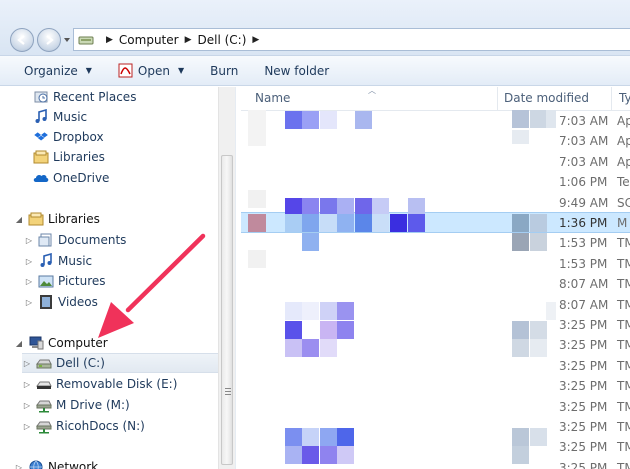 The width and height of the screenshot is (630, 469). Describe the element at coordinates (83, 426) in the screenshot. I see `nav-item-ricohdocs: ▷ RicohDocs (N:)` at that location.